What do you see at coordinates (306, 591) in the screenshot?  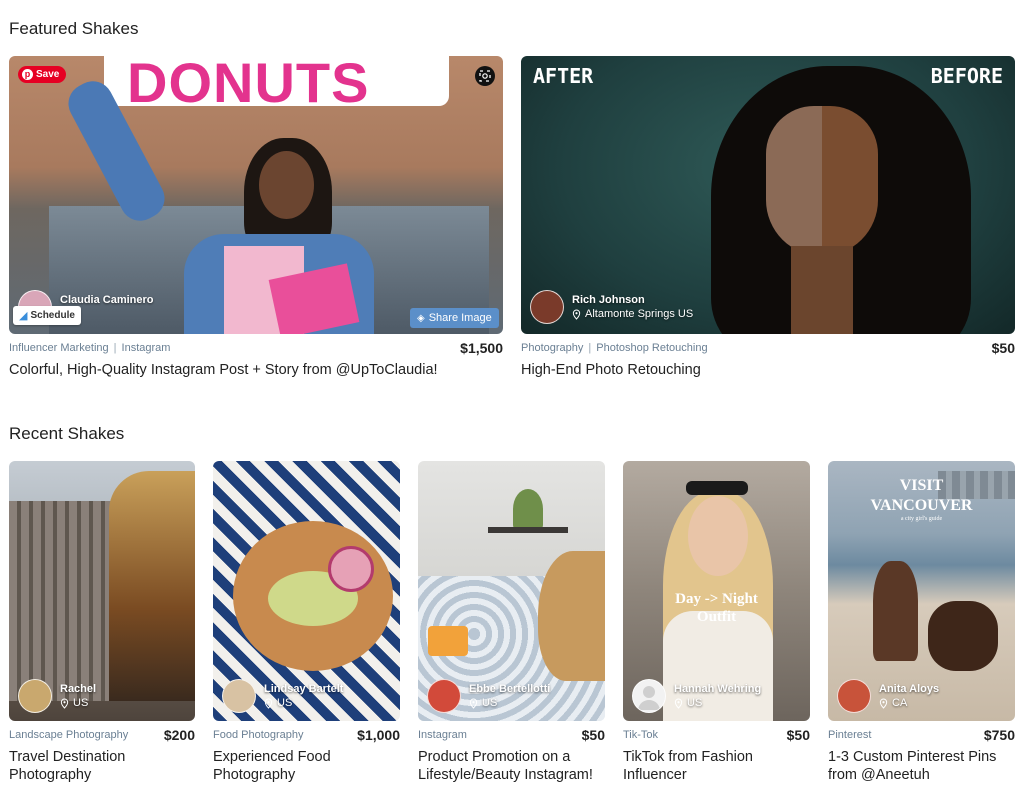 I see `recent-card-image: Lindsay Bartelt US` at bounding box center [306, 591].